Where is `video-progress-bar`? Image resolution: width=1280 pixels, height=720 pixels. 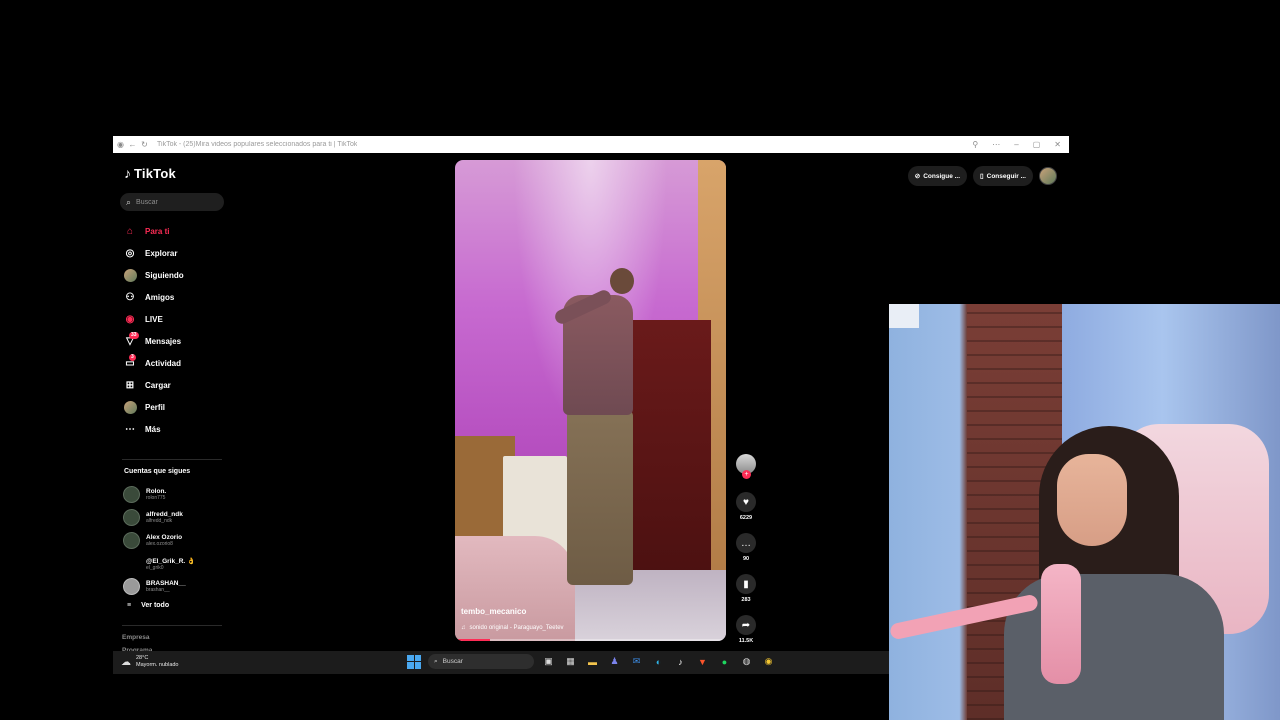 video-progress-bar is located at coordinates (590, 640).